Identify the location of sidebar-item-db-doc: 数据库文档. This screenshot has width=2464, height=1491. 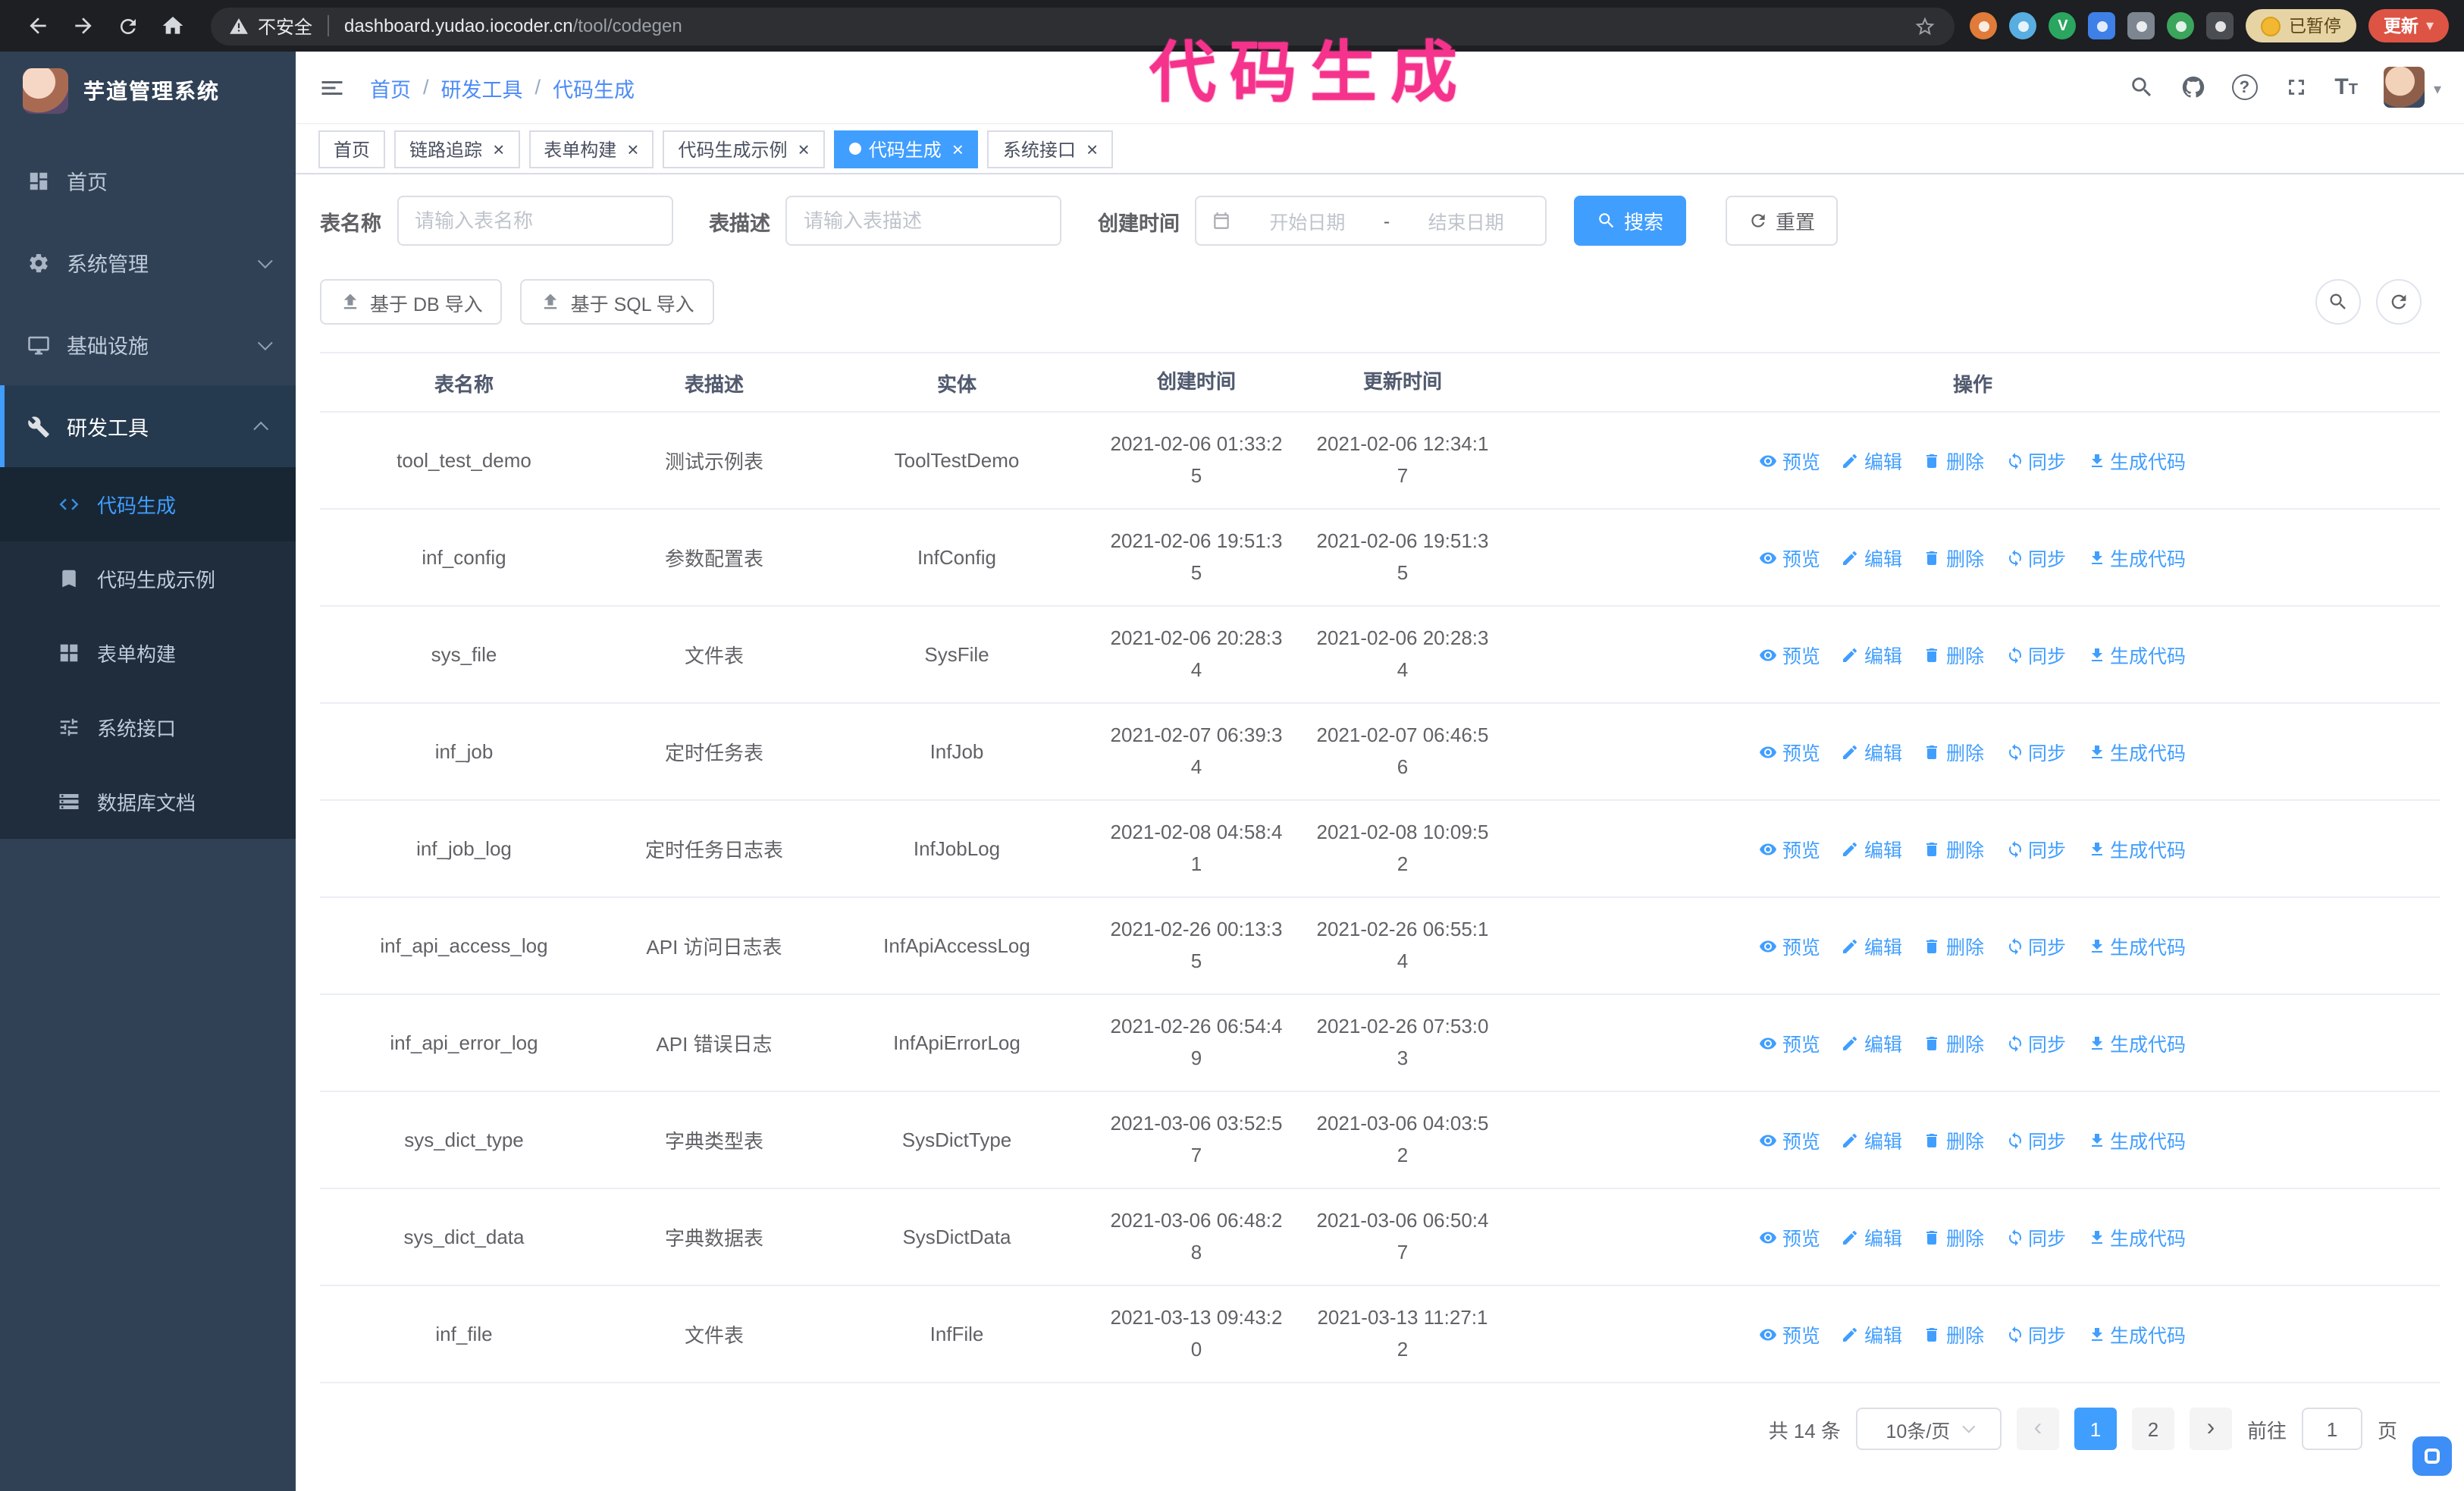
(148, 801).